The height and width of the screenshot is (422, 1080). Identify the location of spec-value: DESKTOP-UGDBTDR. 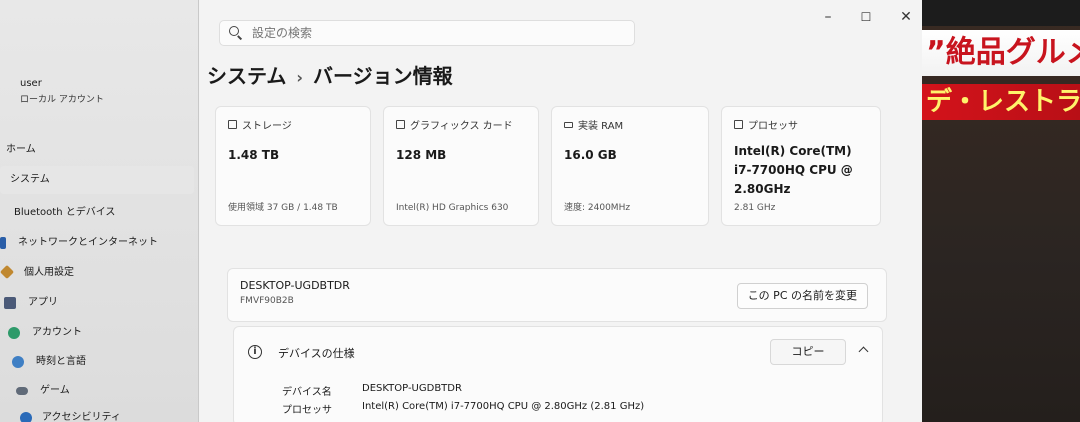
(412, 388).